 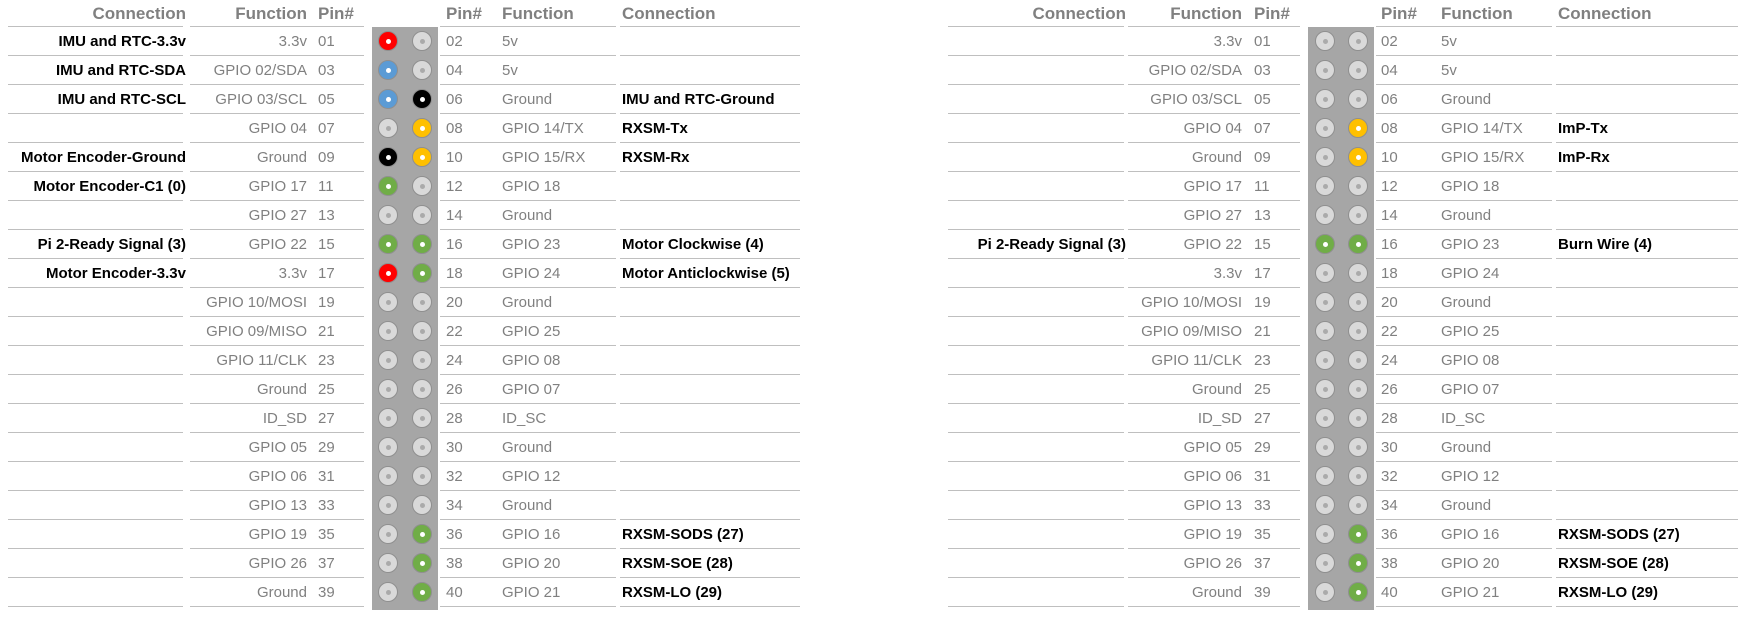 What do you see at coordinates (677, 563) in the screenshot?
I see `right-connection-label: RXSM-SOE (28)` at bounding box center [677, 563].